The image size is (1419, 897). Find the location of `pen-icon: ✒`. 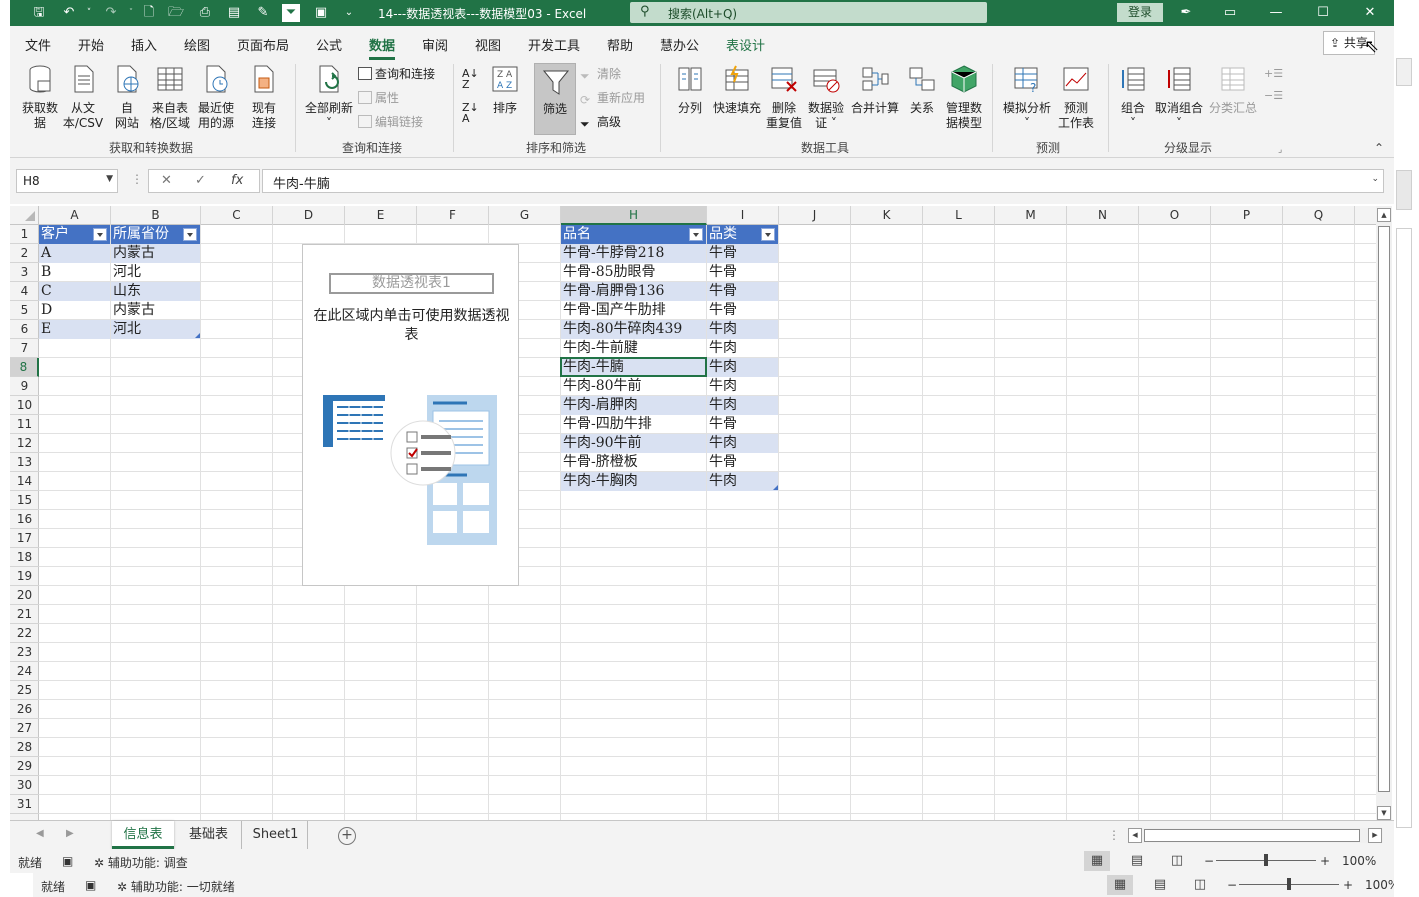

pen-icon: ✒ is located at coordinates (1186, 13).